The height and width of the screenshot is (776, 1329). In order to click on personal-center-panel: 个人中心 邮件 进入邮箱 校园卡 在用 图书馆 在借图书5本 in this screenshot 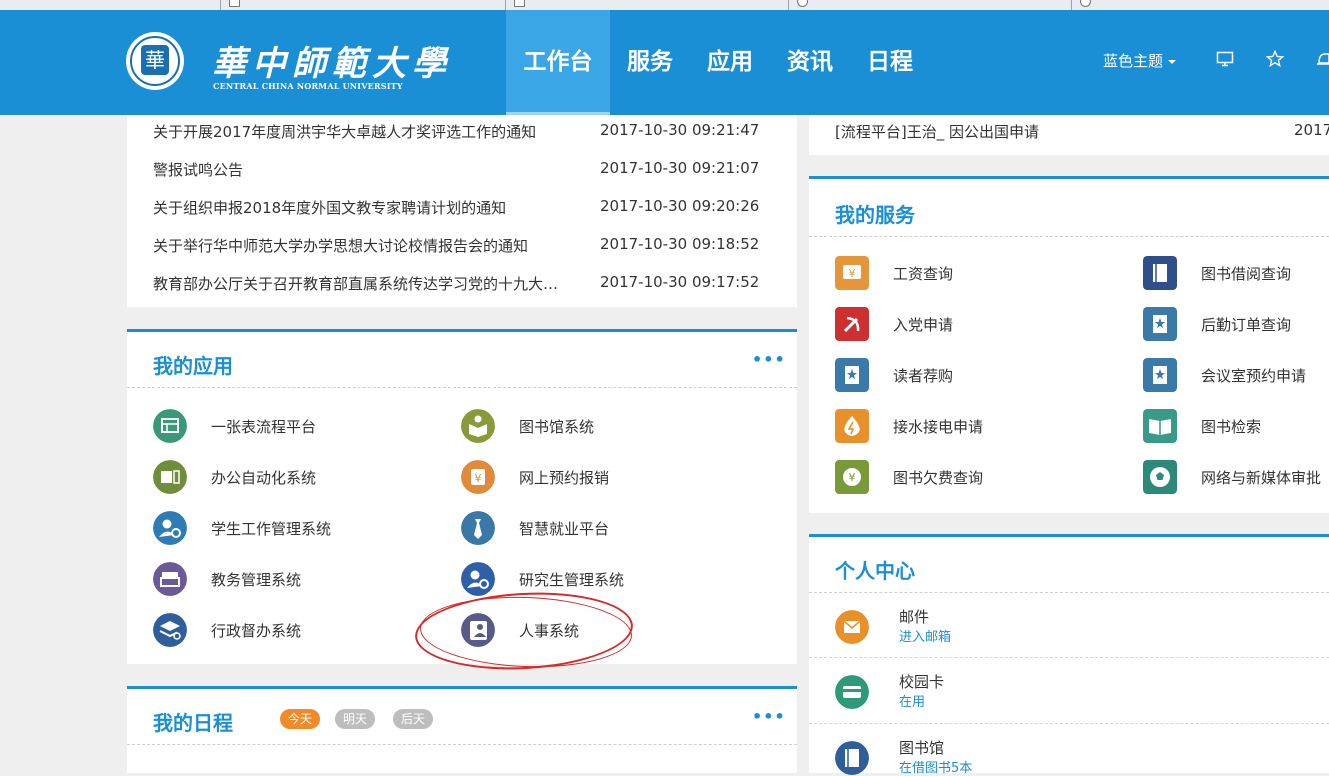, I will do `click(1069, 655)`.